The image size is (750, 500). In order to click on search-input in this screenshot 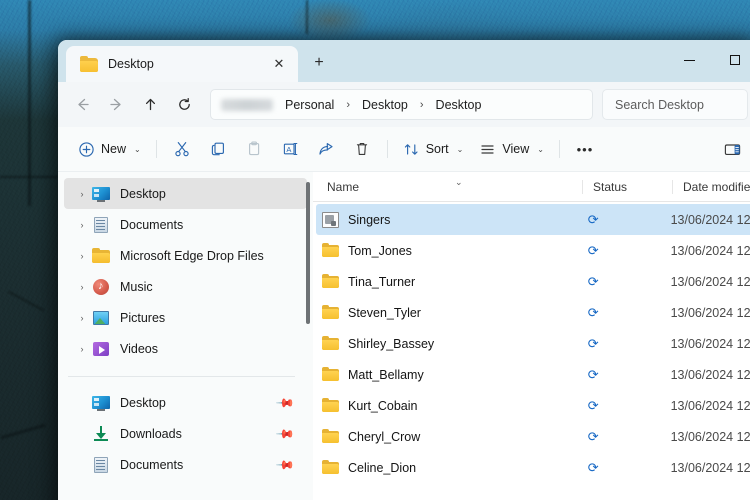, I will do `click(675, 104)`.